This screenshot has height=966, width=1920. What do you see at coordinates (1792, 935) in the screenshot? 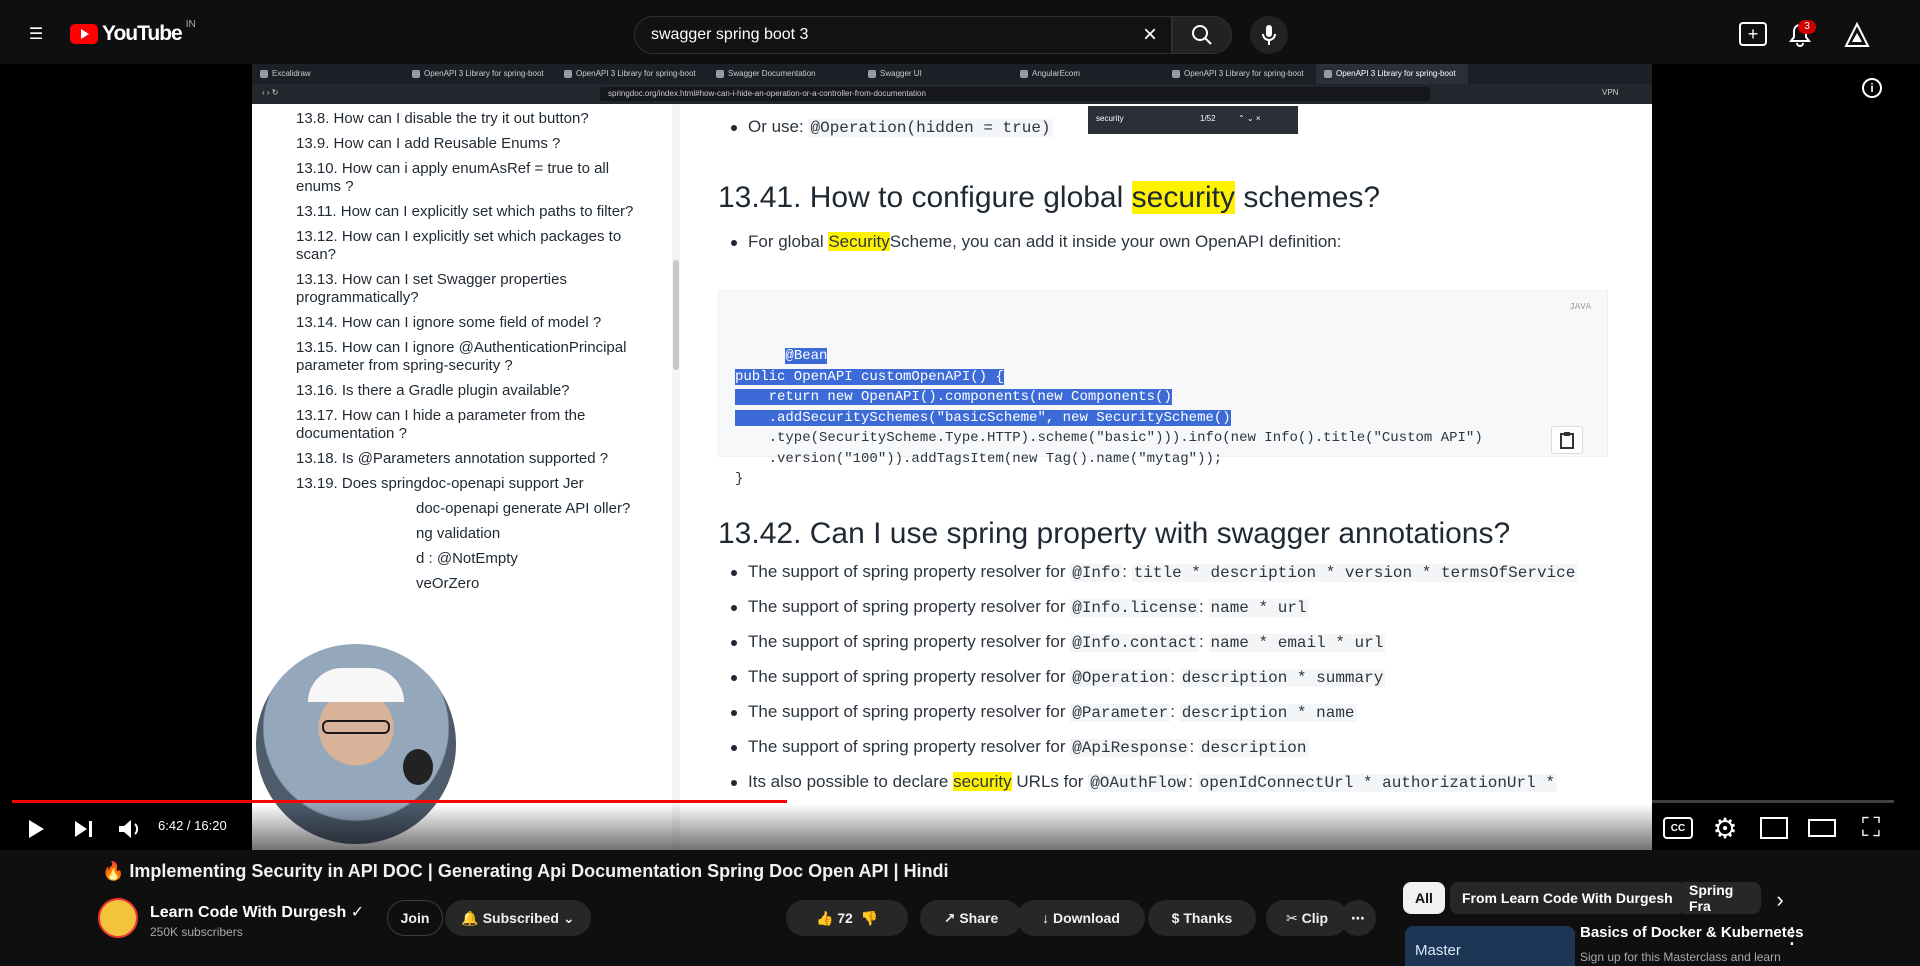
I see `more-options-icon: ⋮` at bounding box center [1792, 935].